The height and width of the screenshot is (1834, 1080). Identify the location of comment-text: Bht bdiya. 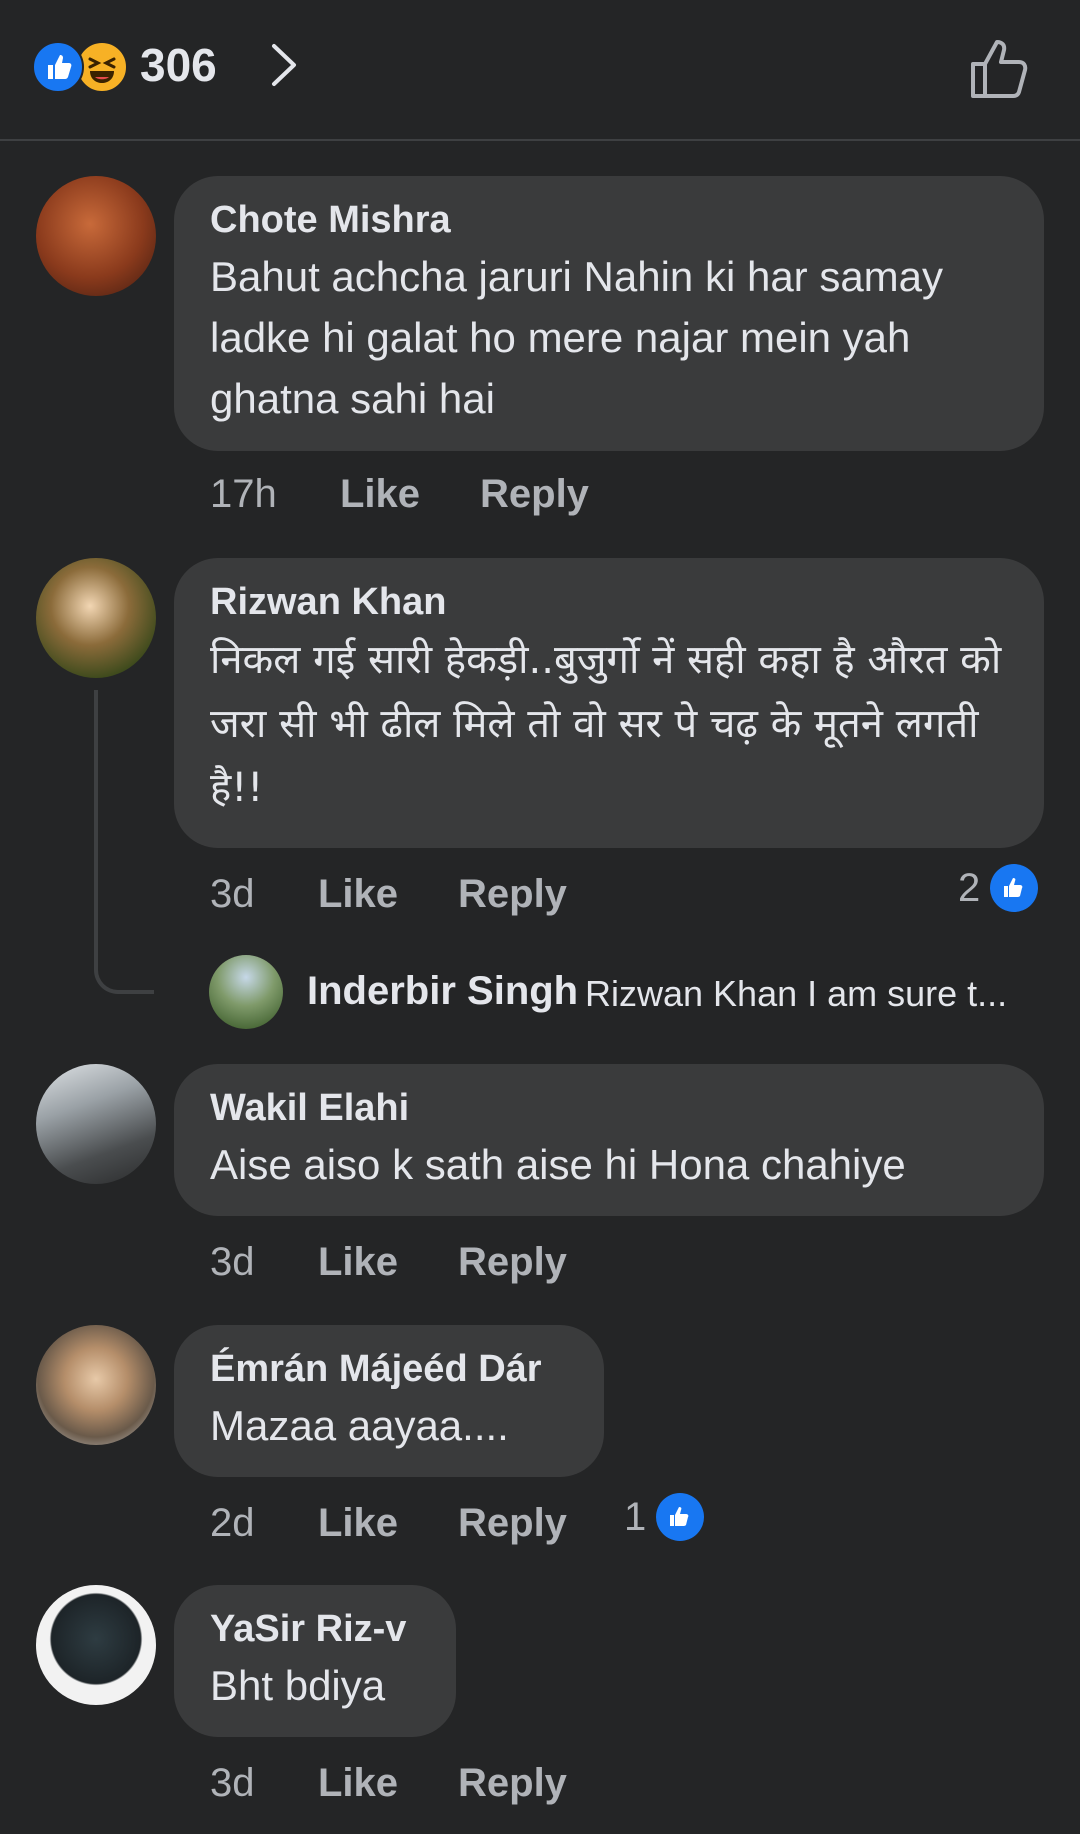
(298, 1685).